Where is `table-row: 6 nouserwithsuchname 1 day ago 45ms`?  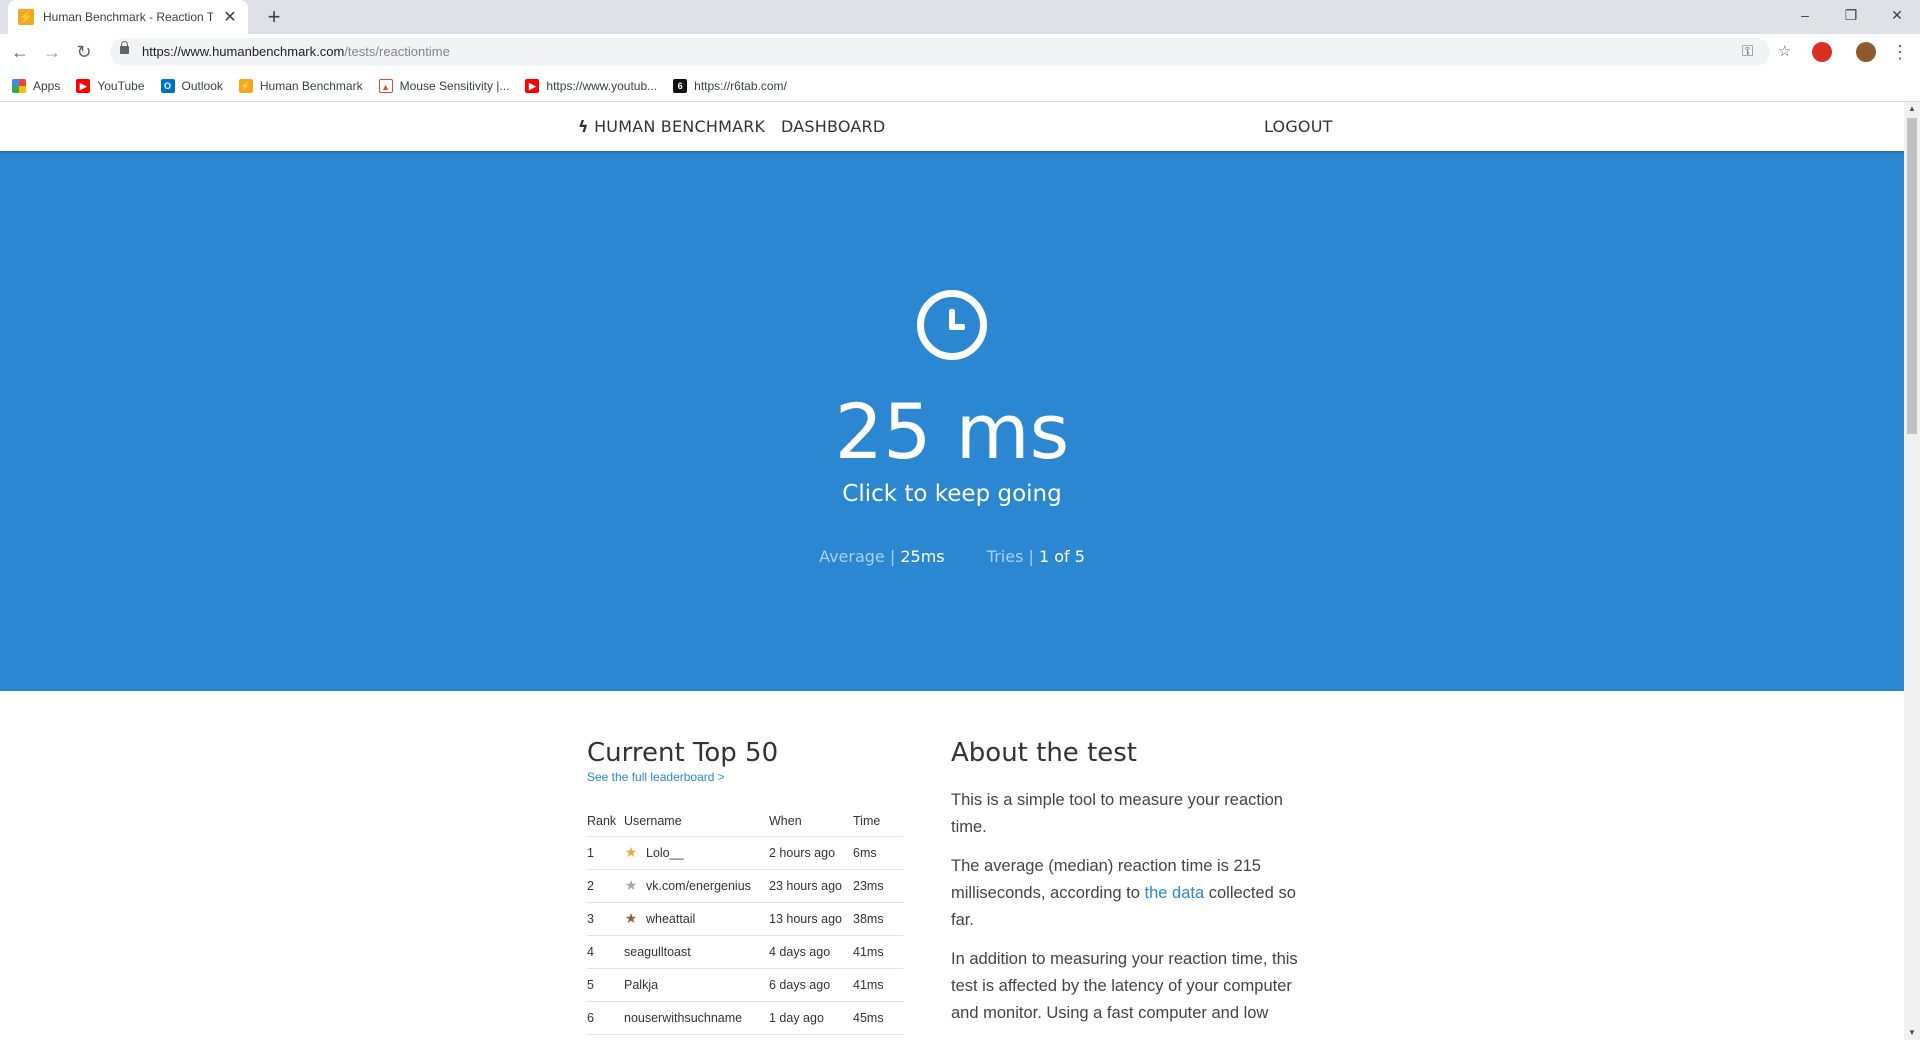
table-row: 6 nouserwithsuchname 1 day ago 45ms is located at coordinates (745, 1018).